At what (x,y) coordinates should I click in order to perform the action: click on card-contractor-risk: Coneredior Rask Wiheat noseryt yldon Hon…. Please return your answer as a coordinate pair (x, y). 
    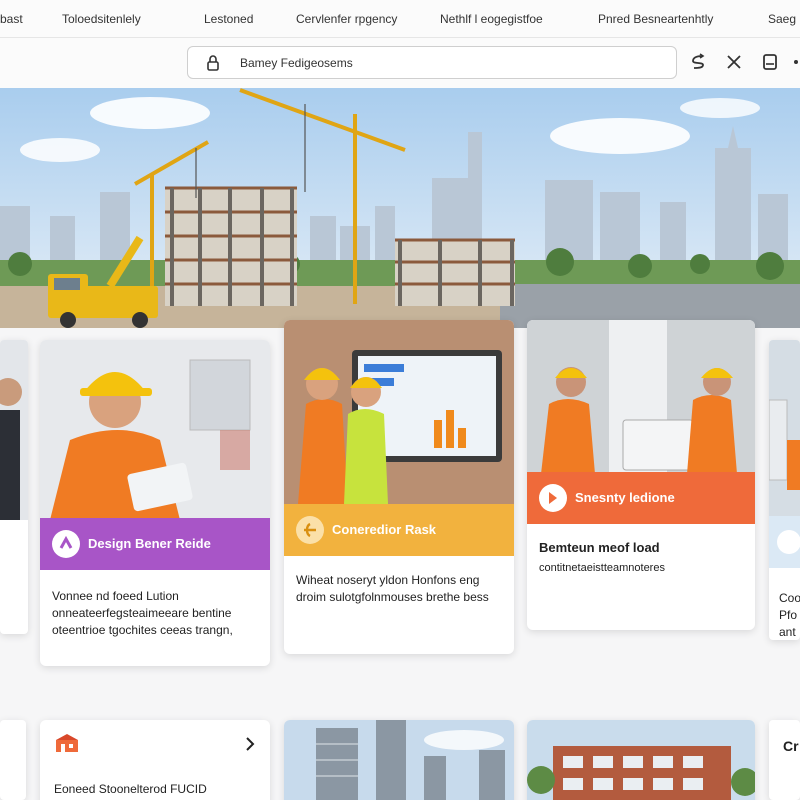
    Looking at the image, I should click on (399, 487).